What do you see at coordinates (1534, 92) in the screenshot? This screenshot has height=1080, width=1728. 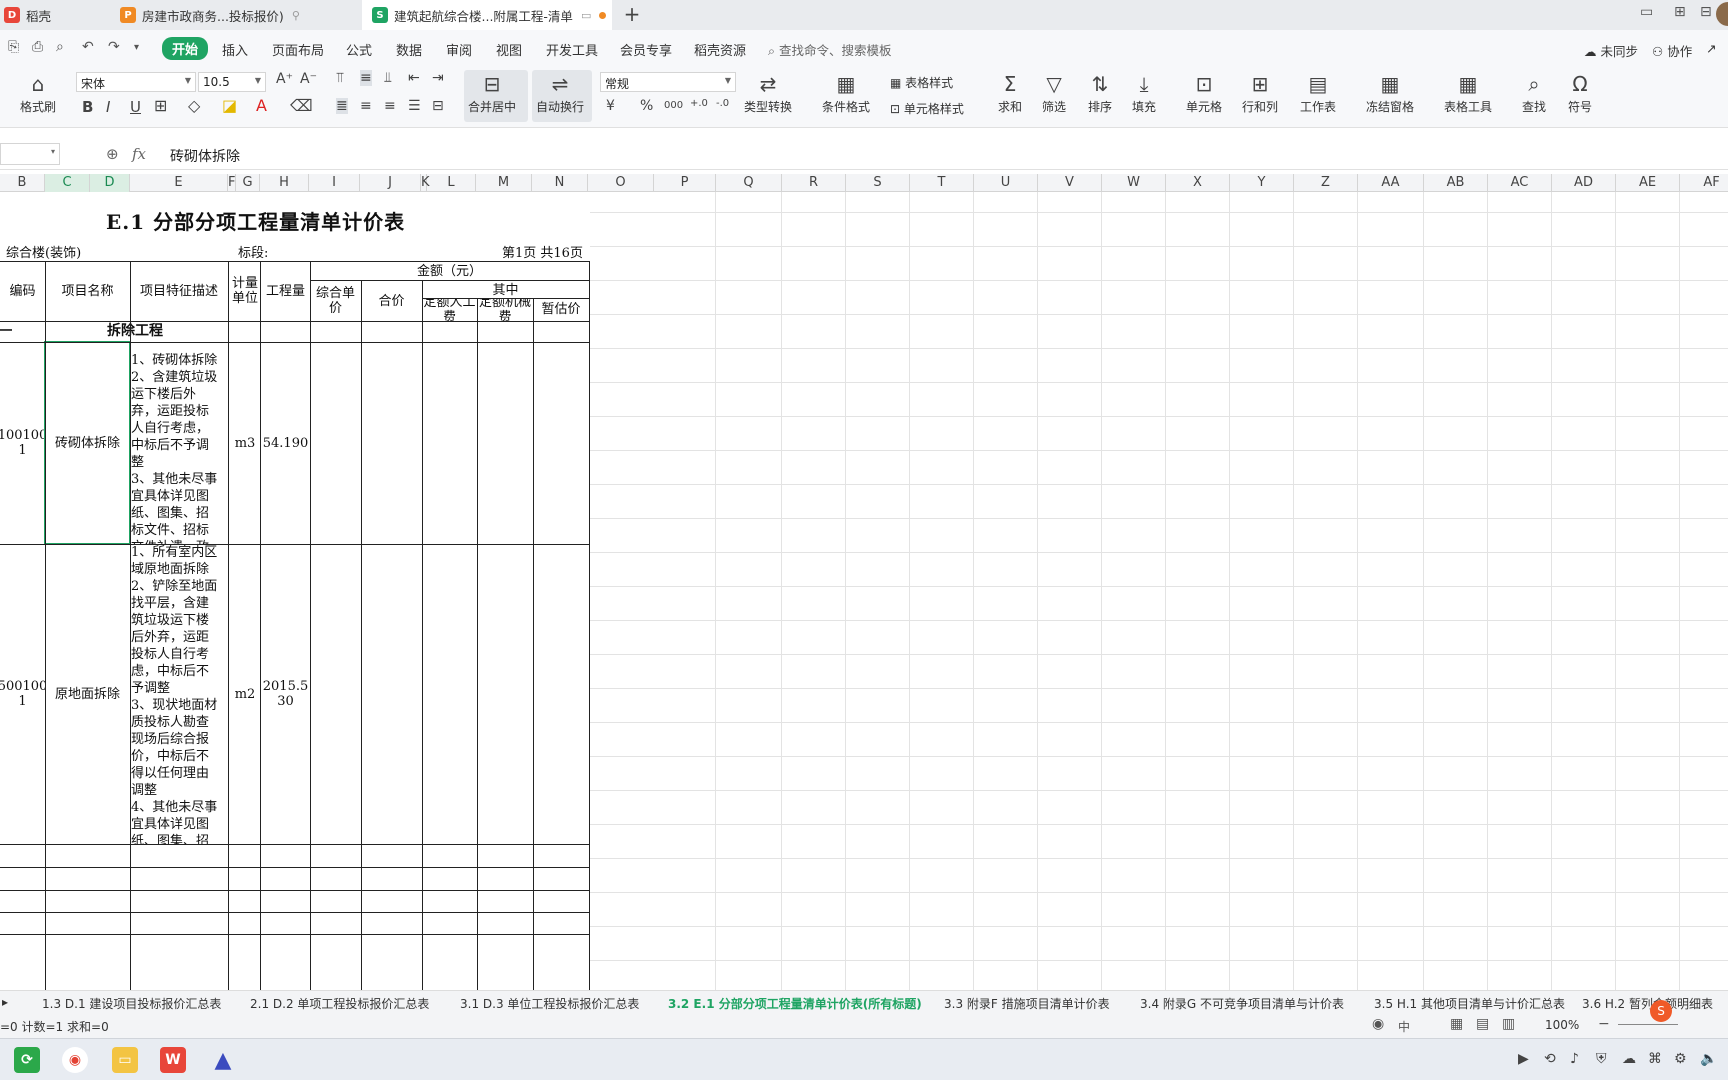 I see `find-button: ⌕ 查找` at bounding box center [1534, 92].